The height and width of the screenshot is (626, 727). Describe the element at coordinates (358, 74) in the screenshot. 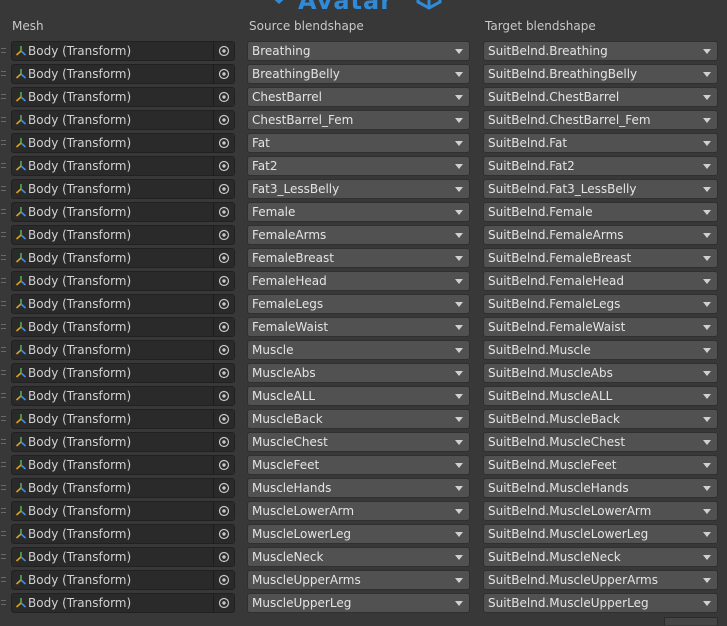

I see `source-blendshape-dropdown: BreathingBelly` at that location.